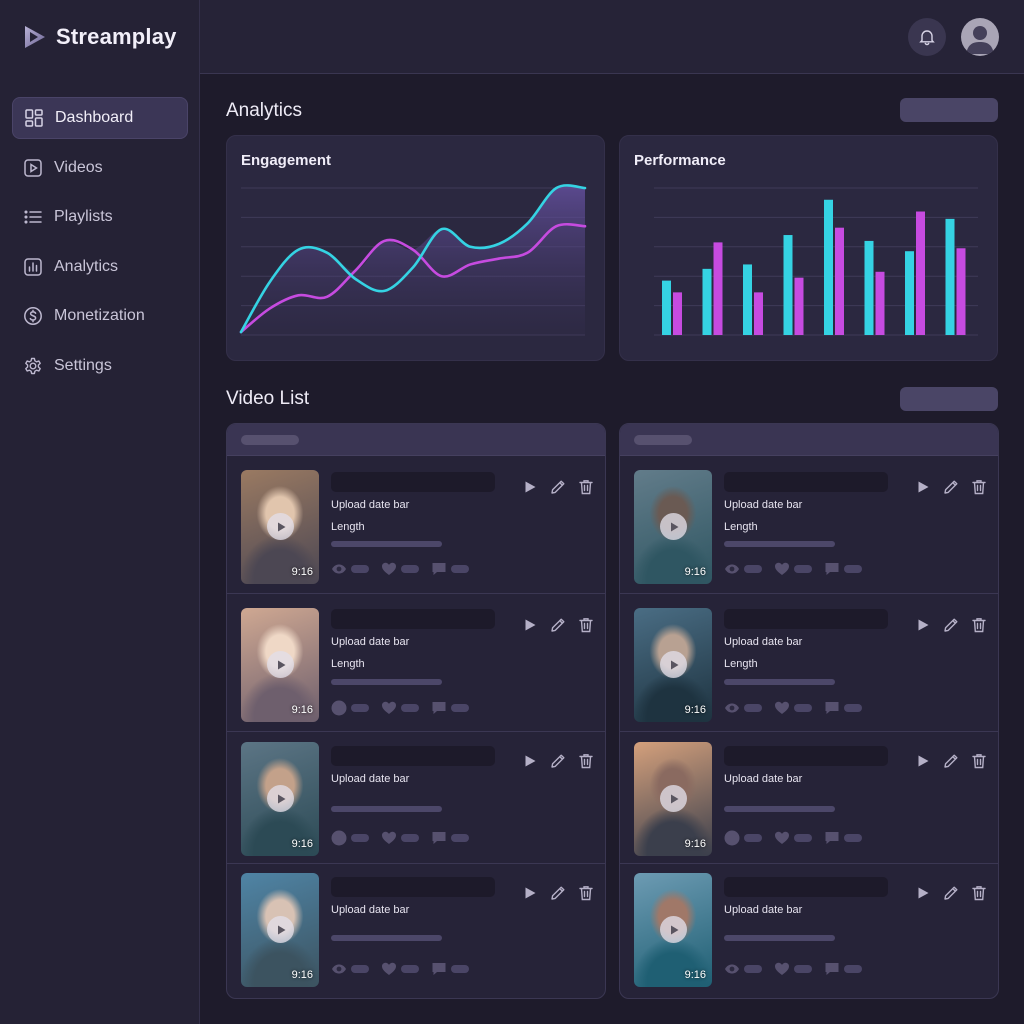  What do you see at coordinates (33, 168) in the screenshot?
I see `video-icon` at bounding box center [33, 168].